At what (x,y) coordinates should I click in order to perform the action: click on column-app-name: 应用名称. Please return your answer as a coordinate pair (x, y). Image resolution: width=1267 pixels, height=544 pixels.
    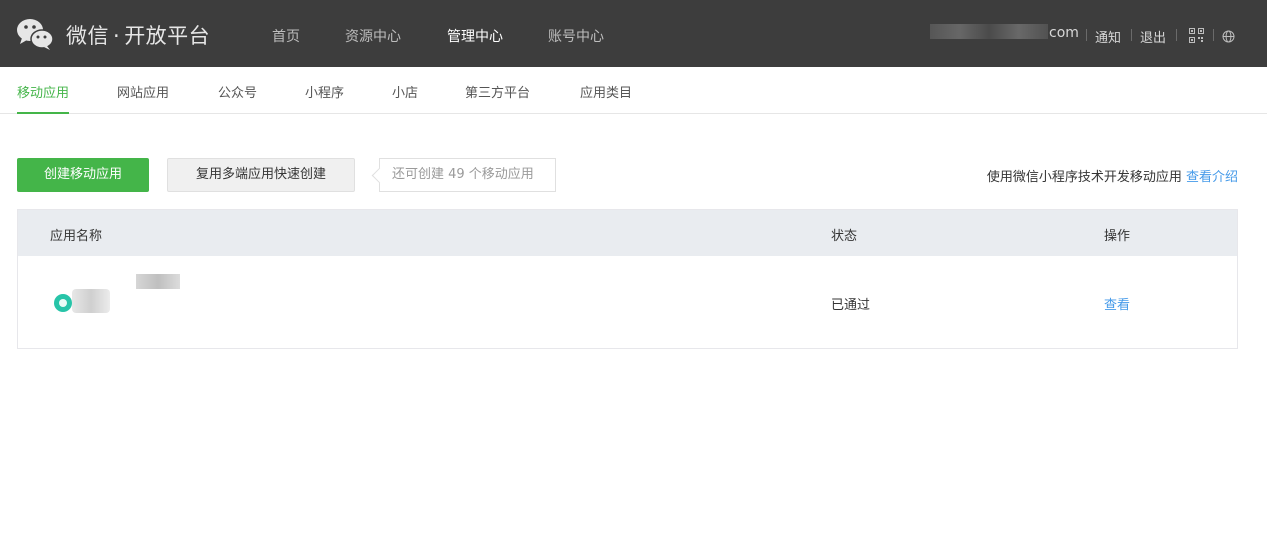
    Looking at the image, I should click on (76, 236).